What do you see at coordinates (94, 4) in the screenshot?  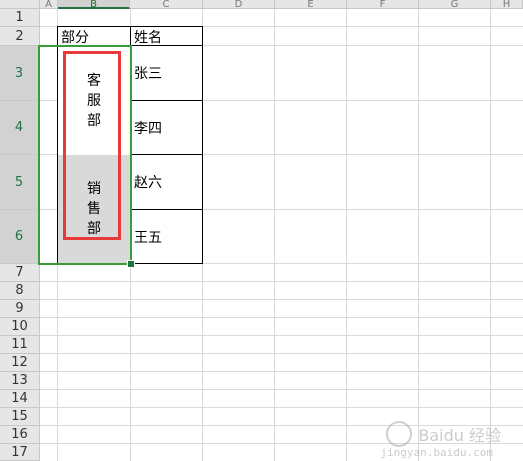 I see `column-header-b: B` at bounding box center [94, 4].